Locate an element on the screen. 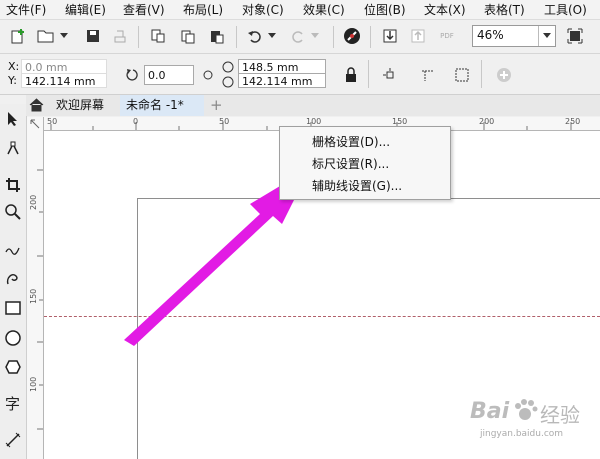 The width and height of the screenshot is (600, 459). export-button is located at coordinates (418, 36).